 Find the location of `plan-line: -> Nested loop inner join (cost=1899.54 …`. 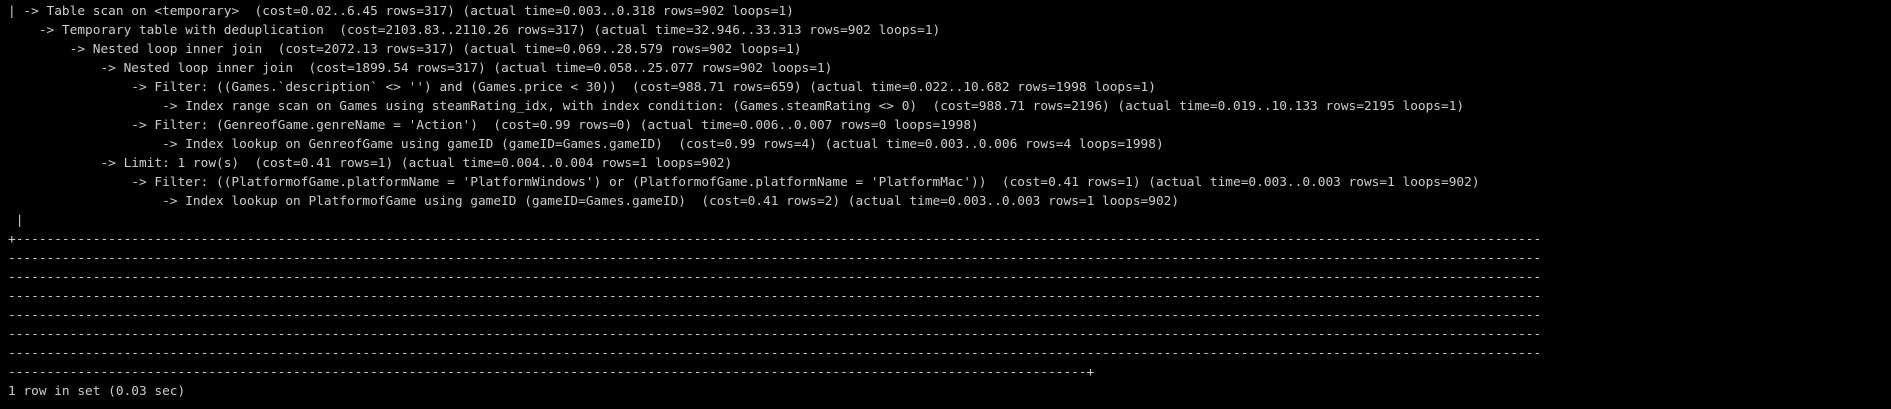

plan-line: -> Nested loop inner join (cost=1899.54 … is located at coordinates (420, 68).